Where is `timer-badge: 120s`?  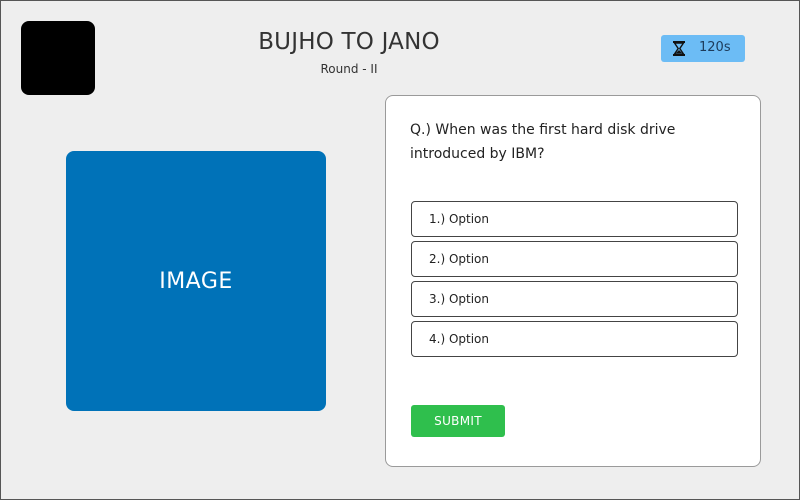 timer-badge: 120s is located at coordinates (703, 48).